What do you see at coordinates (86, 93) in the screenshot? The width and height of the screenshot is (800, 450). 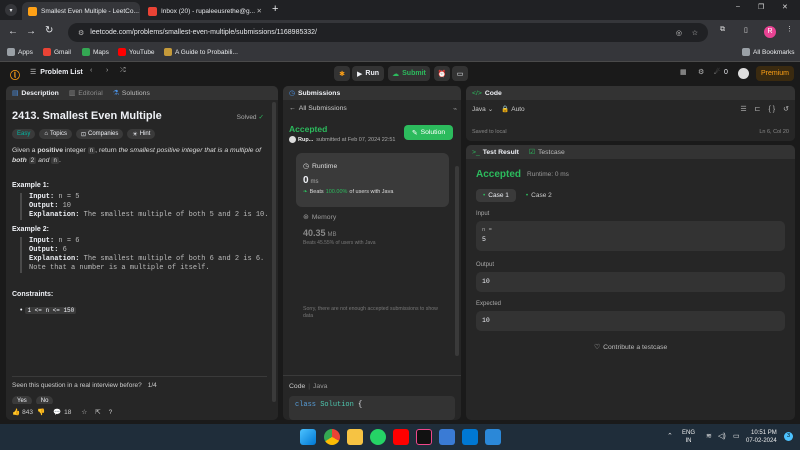 I see `tab-editorial: ▥ Editorial` at bounding box center [86, 93].